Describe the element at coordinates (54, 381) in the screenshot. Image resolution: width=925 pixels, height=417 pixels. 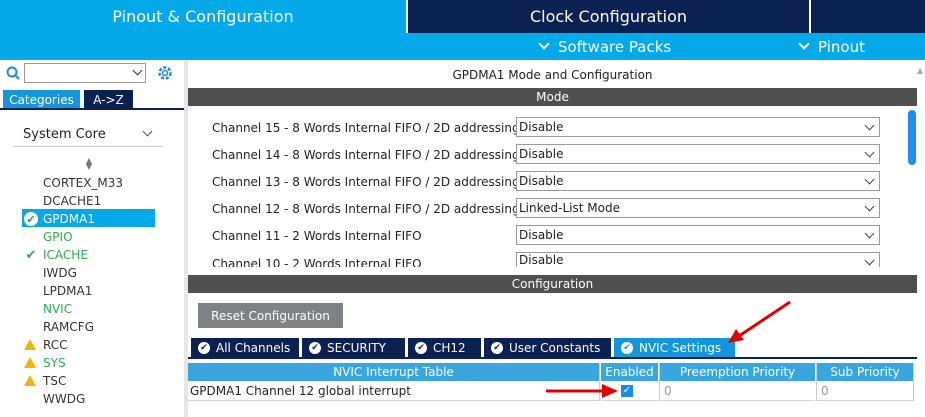
I see `sidebar-item-tsc: TSC` at that location.